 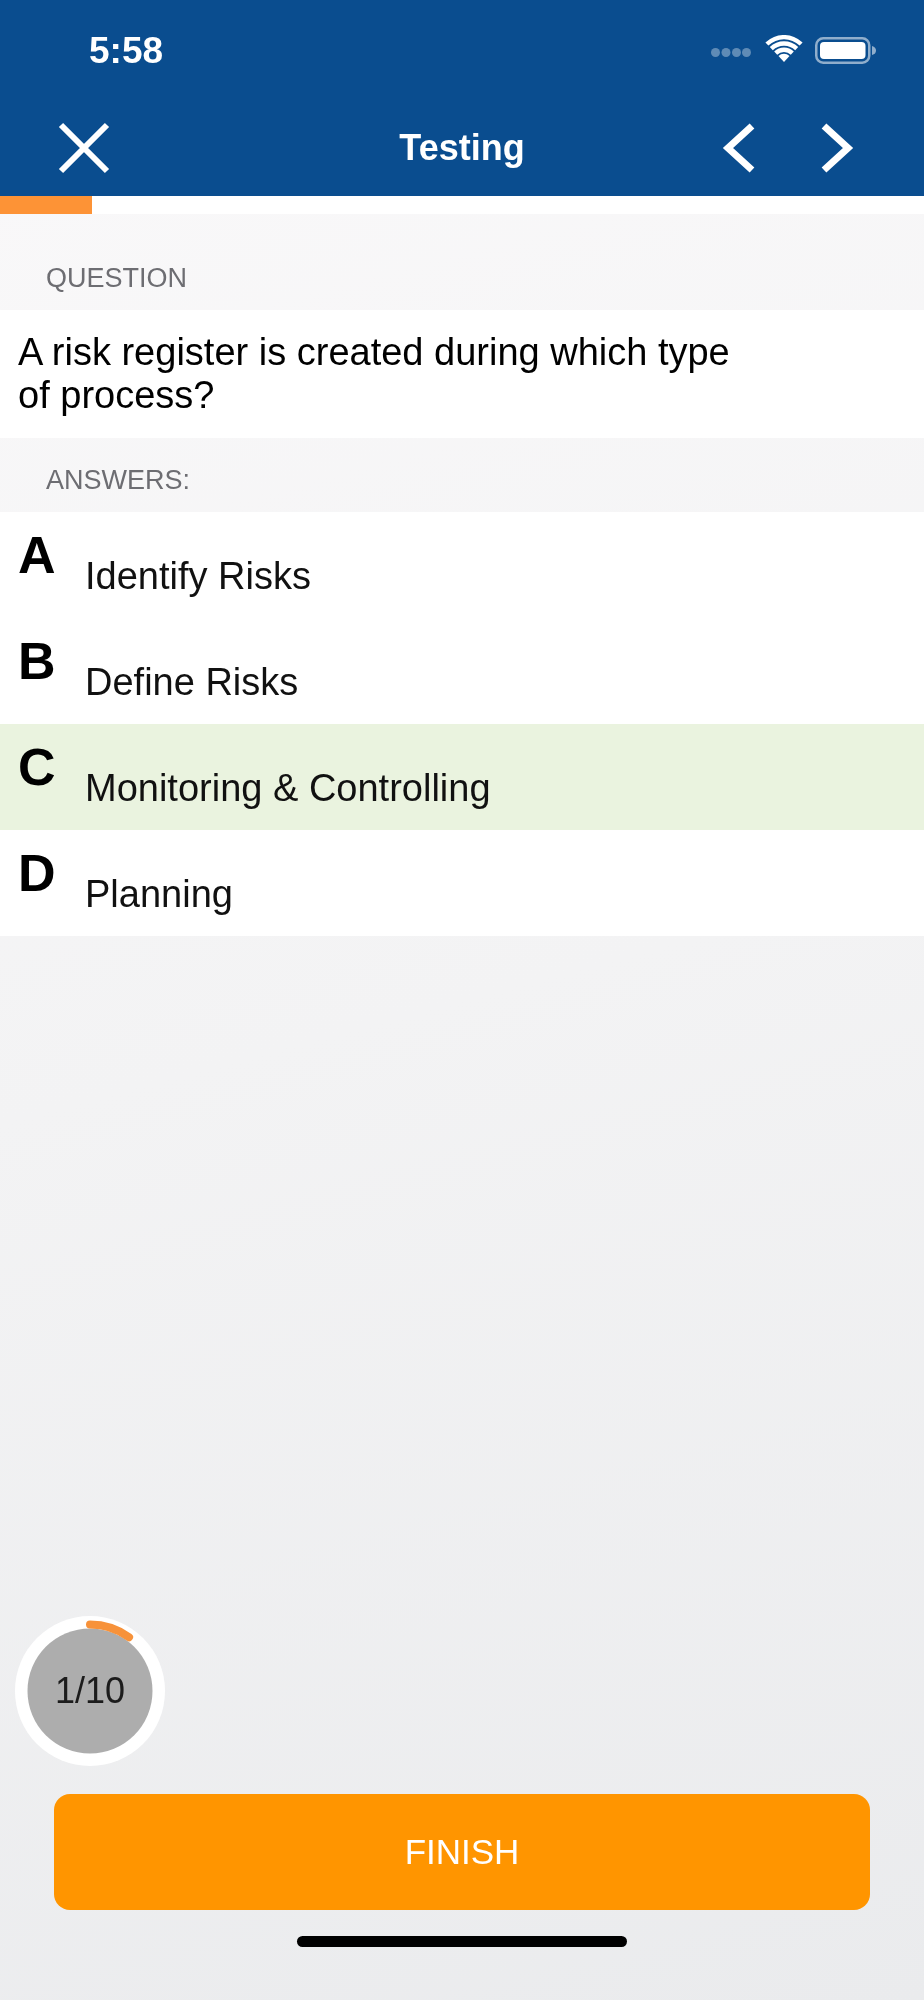 What do you see at coordinates (784, 48) in the screenshot?
I see `wifi-icon` at bounding box center [784, 48].